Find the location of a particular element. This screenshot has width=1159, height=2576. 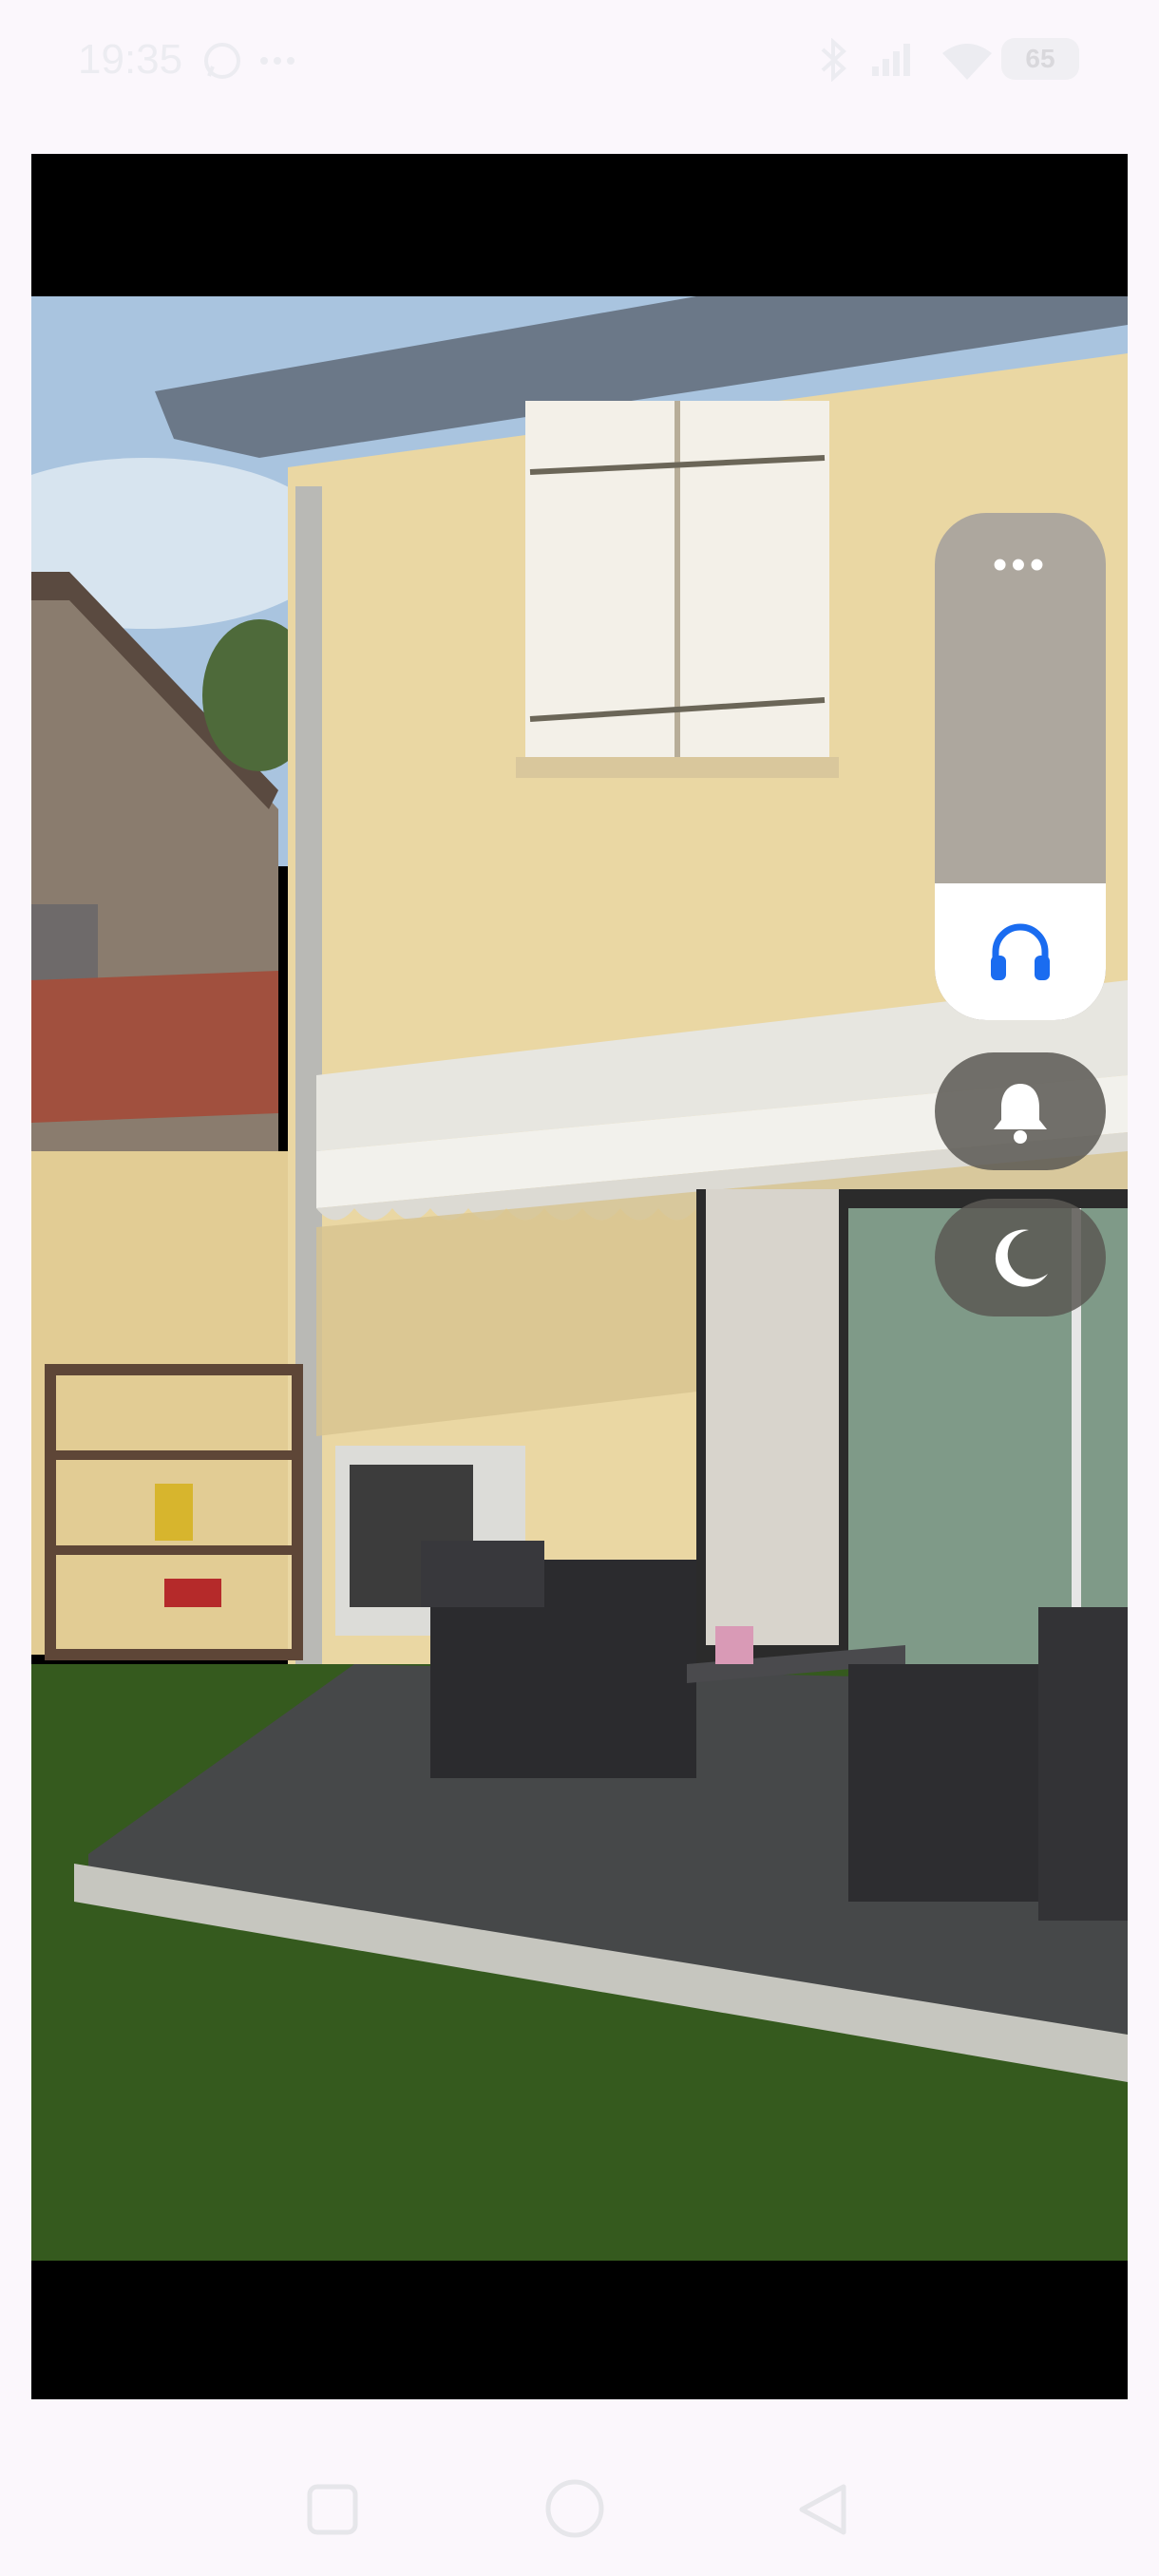

signal-icon is located at coordinates (891, 60).